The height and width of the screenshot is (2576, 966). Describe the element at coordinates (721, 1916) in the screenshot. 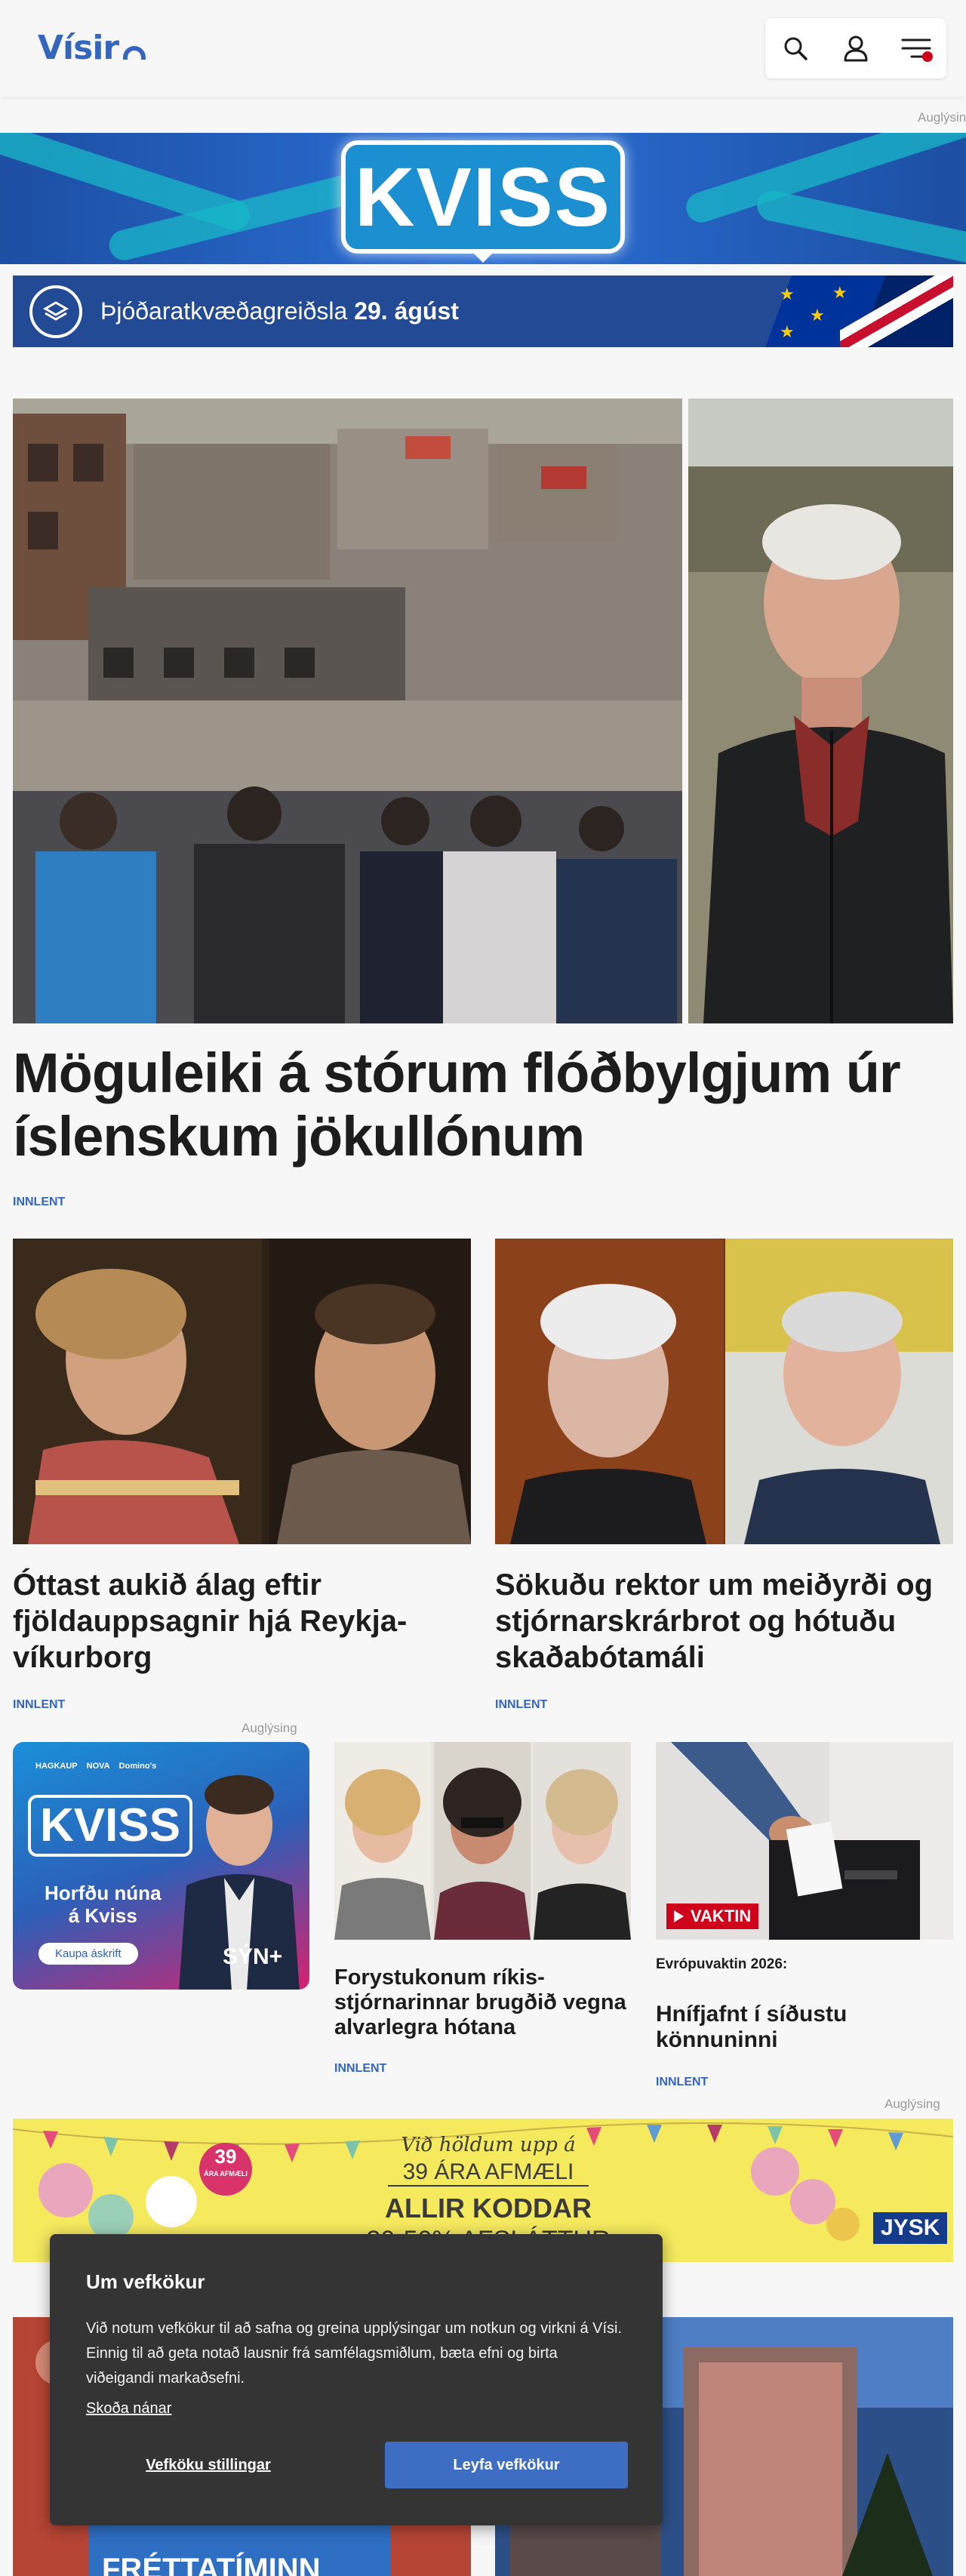

I see `vaktin-label: VAKTIN` at that location.